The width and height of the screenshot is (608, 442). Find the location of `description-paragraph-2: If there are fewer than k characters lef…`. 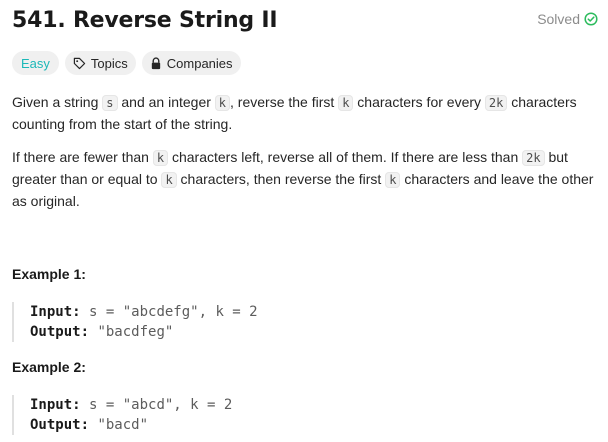

description-paragraph-2: If there are fewer than k characters lef… is located at coordinates (305, 179).